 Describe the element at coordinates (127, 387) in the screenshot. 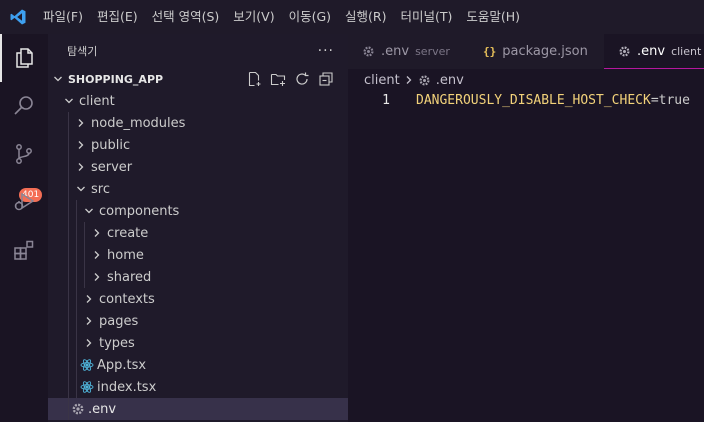

I see `tree-item-label: index.tsx` at that location.